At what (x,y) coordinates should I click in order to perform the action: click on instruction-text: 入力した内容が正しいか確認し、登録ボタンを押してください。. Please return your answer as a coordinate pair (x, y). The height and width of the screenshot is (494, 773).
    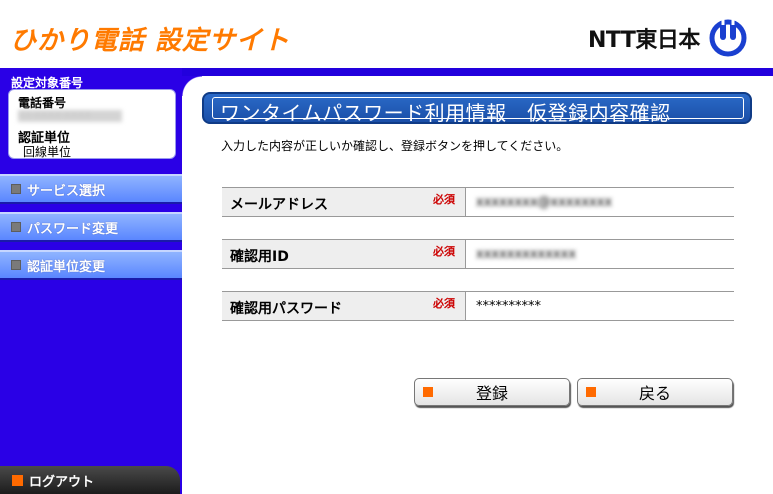
    Looking at the image, I should click on (395, 146).